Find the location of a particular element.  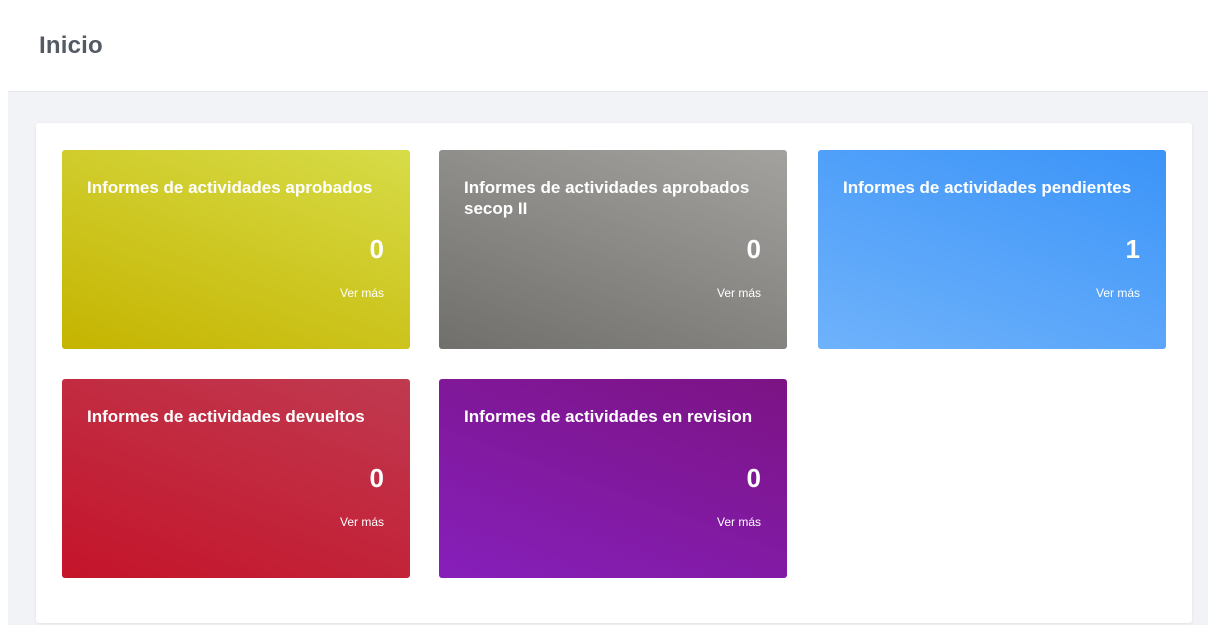

card-title: Informes de actividades devueltos is located at coordinates (226, 416).